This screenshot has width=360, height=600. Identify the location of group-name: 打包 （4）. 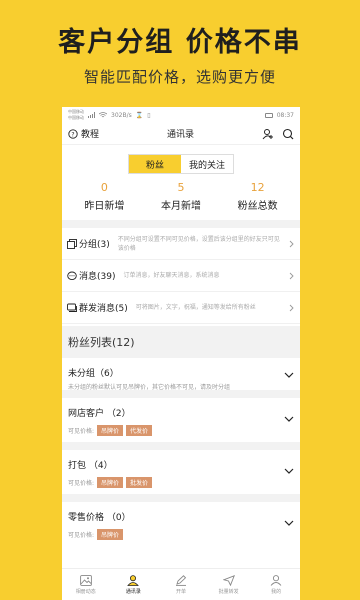
(90, 466).